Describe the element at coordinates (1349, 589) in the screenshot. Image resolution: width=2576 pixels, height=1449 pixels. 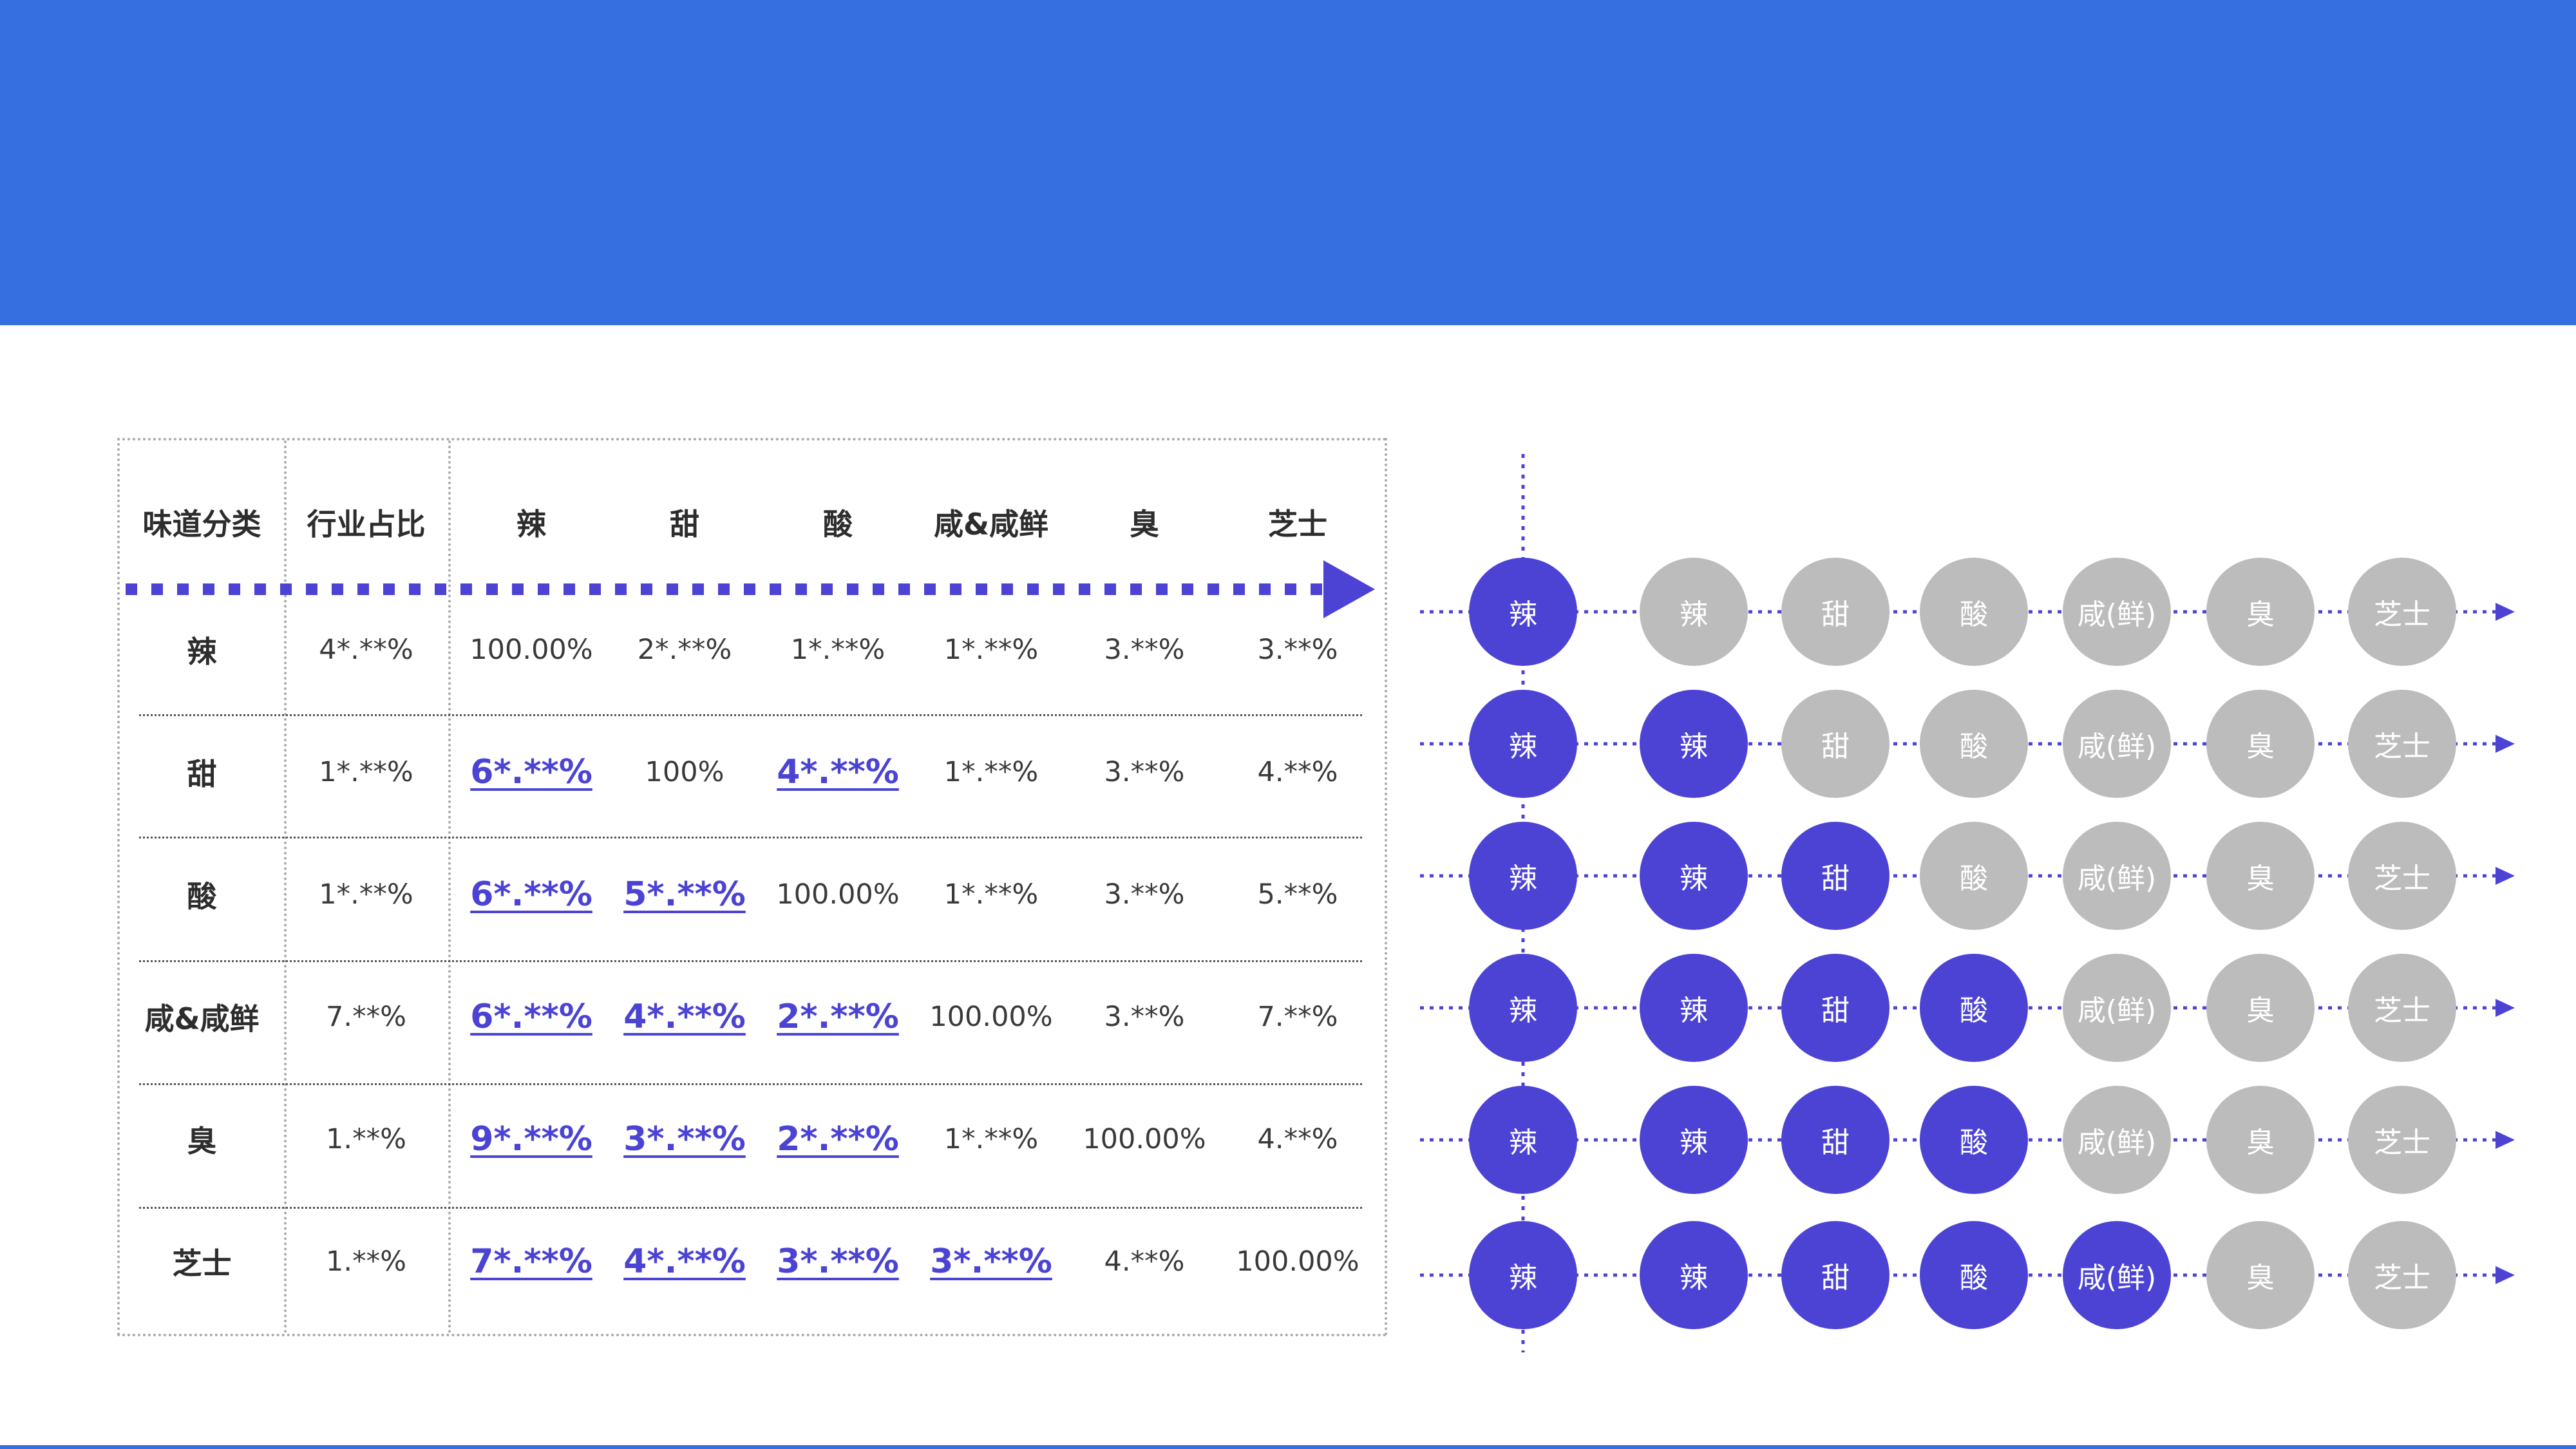
I see `header-arrow-head` at that location.